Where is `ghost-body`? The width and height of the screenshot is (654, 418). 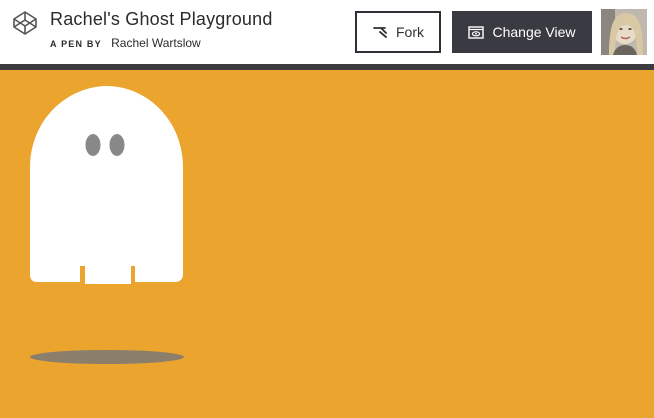 ghost-body is located at coordinates (106, 185).